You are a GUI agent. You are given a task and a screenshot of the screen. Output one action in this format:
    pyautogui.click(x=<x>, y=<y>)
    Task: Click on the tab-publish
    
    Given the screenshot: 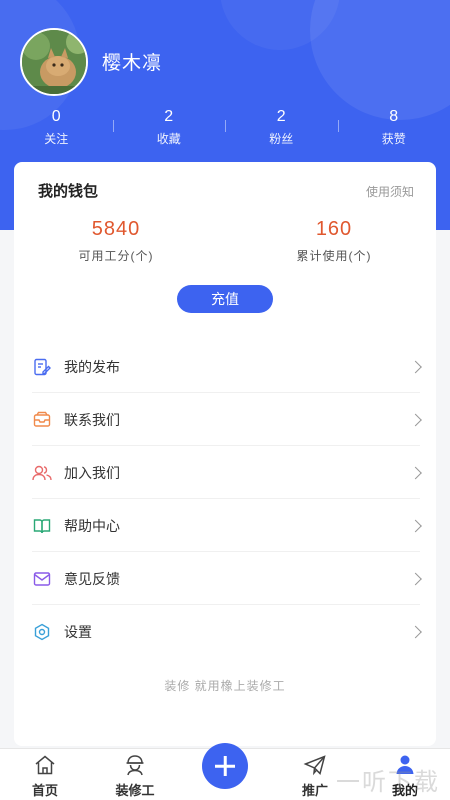 What is the action you would take?
    pyautogui.click(x=225, y=771)
    